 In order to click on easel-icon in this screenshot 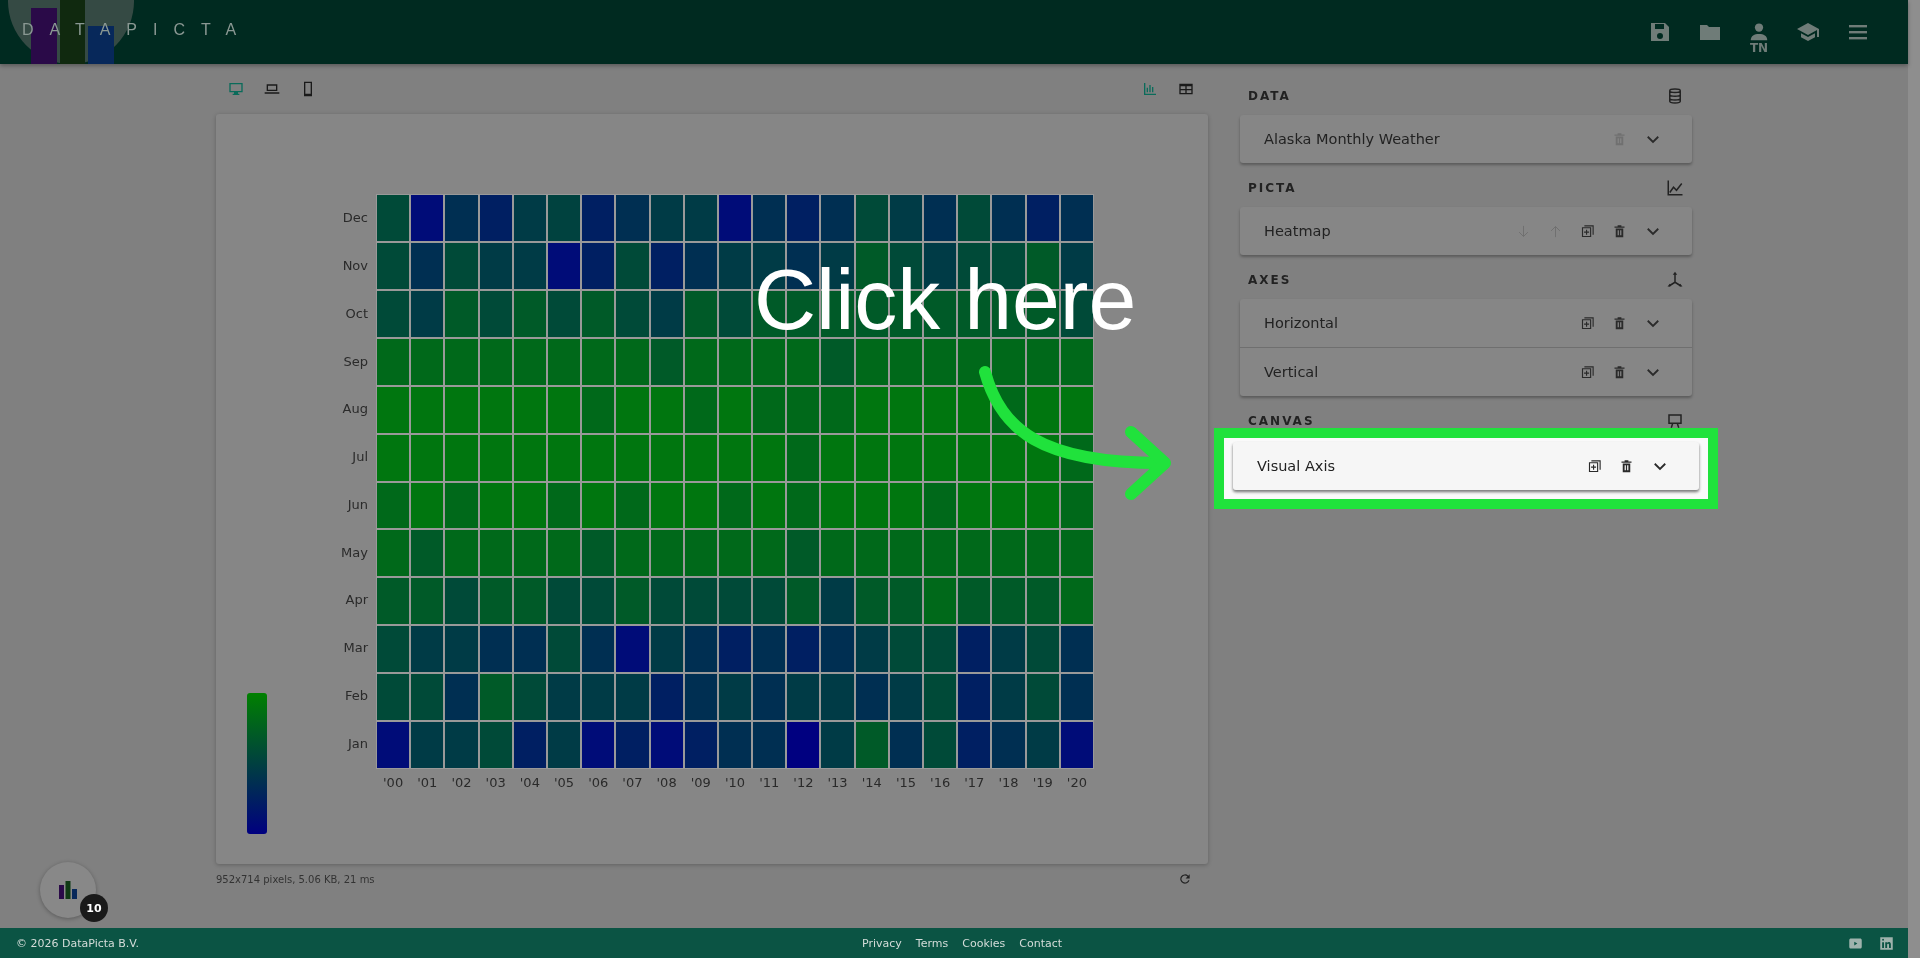, I will do `click(1675, 421)`.